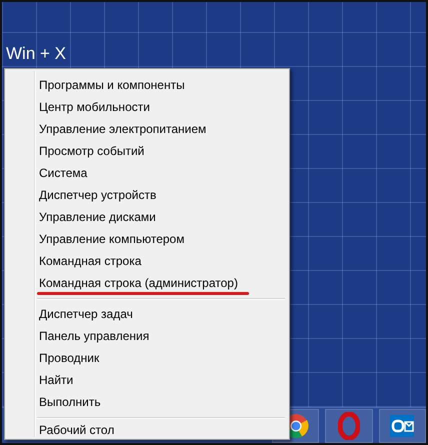 This screenshot has width=428, height=445. What do you see at coordinates (147, 402) in the screenshot?
I see `menu-item: Выполнить` at bounding box center [147, 402].